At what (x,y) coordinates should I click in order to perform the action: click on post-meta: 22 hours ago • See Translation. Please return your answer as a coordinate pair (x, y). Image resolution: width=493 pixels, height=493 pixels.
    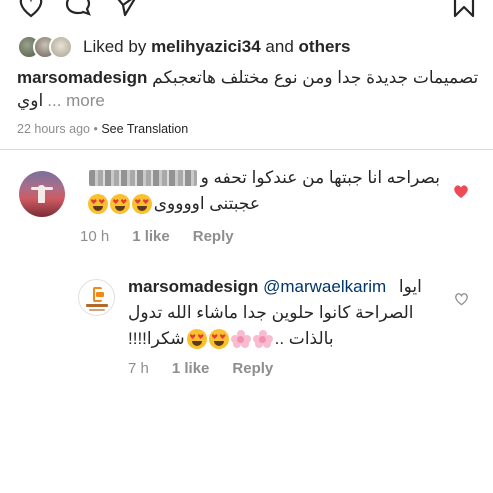
    Looking at the image, I should click on (102, 129).